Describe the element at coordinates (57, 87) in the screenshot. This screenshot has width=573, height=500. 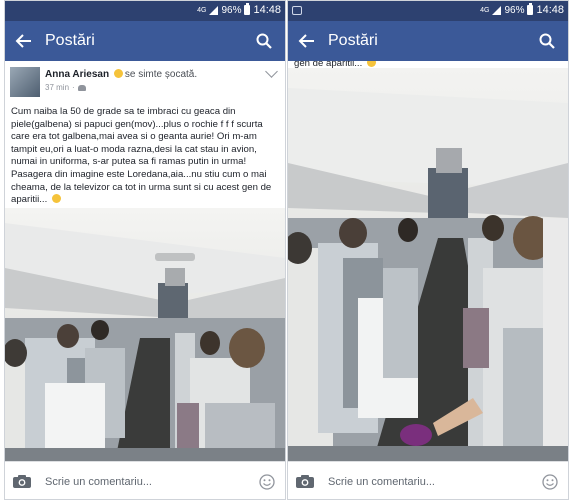
I see `post-time: 37 min` at that location.